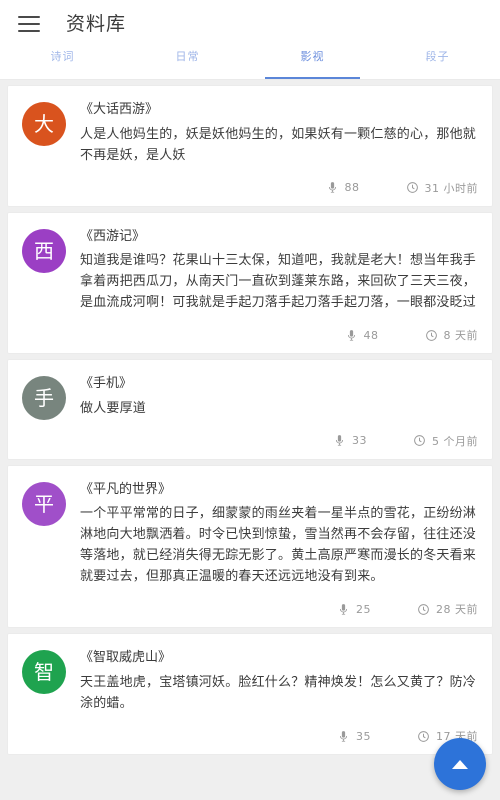  Describe the element at coordinates (354, 736) in the screenshot. I see `play-count-meta: 35` at that location.